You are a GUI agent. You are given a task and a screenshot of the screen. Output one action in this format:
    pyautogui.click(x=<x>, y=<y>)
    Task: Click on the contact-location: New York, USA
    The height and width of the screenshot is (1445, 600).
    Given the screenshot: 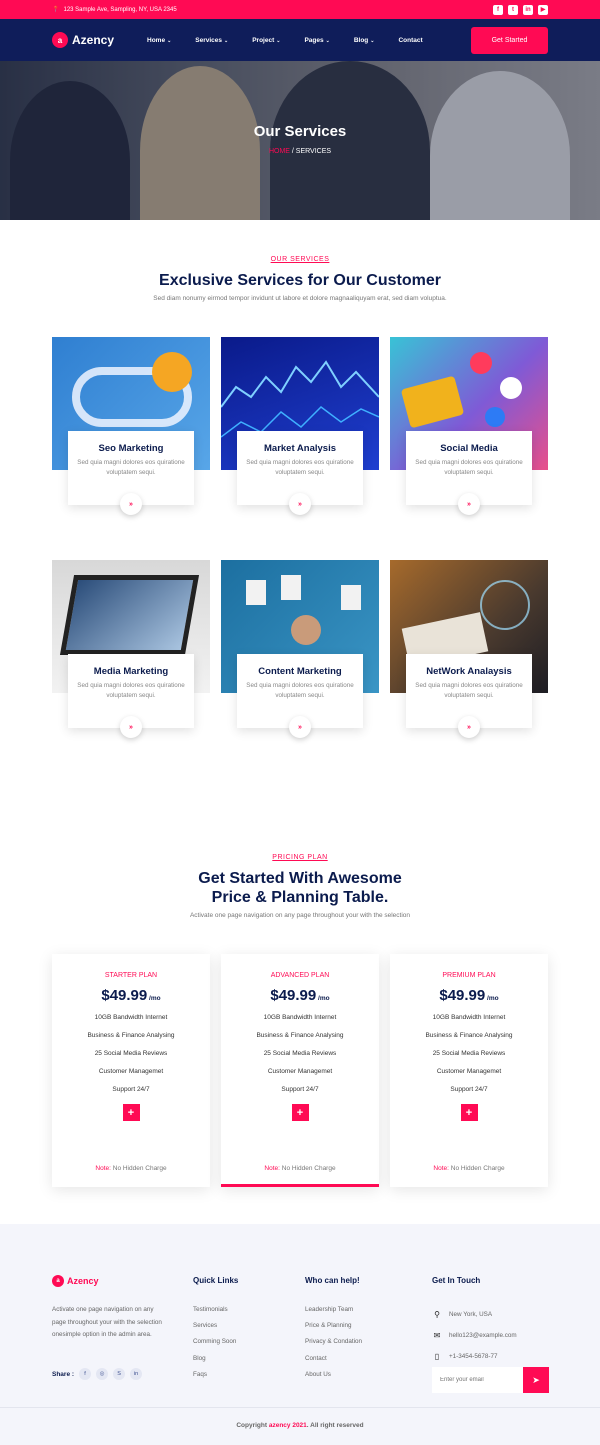 What is the action you would take?
    pyautogui.click(x=471, y=1314)
    